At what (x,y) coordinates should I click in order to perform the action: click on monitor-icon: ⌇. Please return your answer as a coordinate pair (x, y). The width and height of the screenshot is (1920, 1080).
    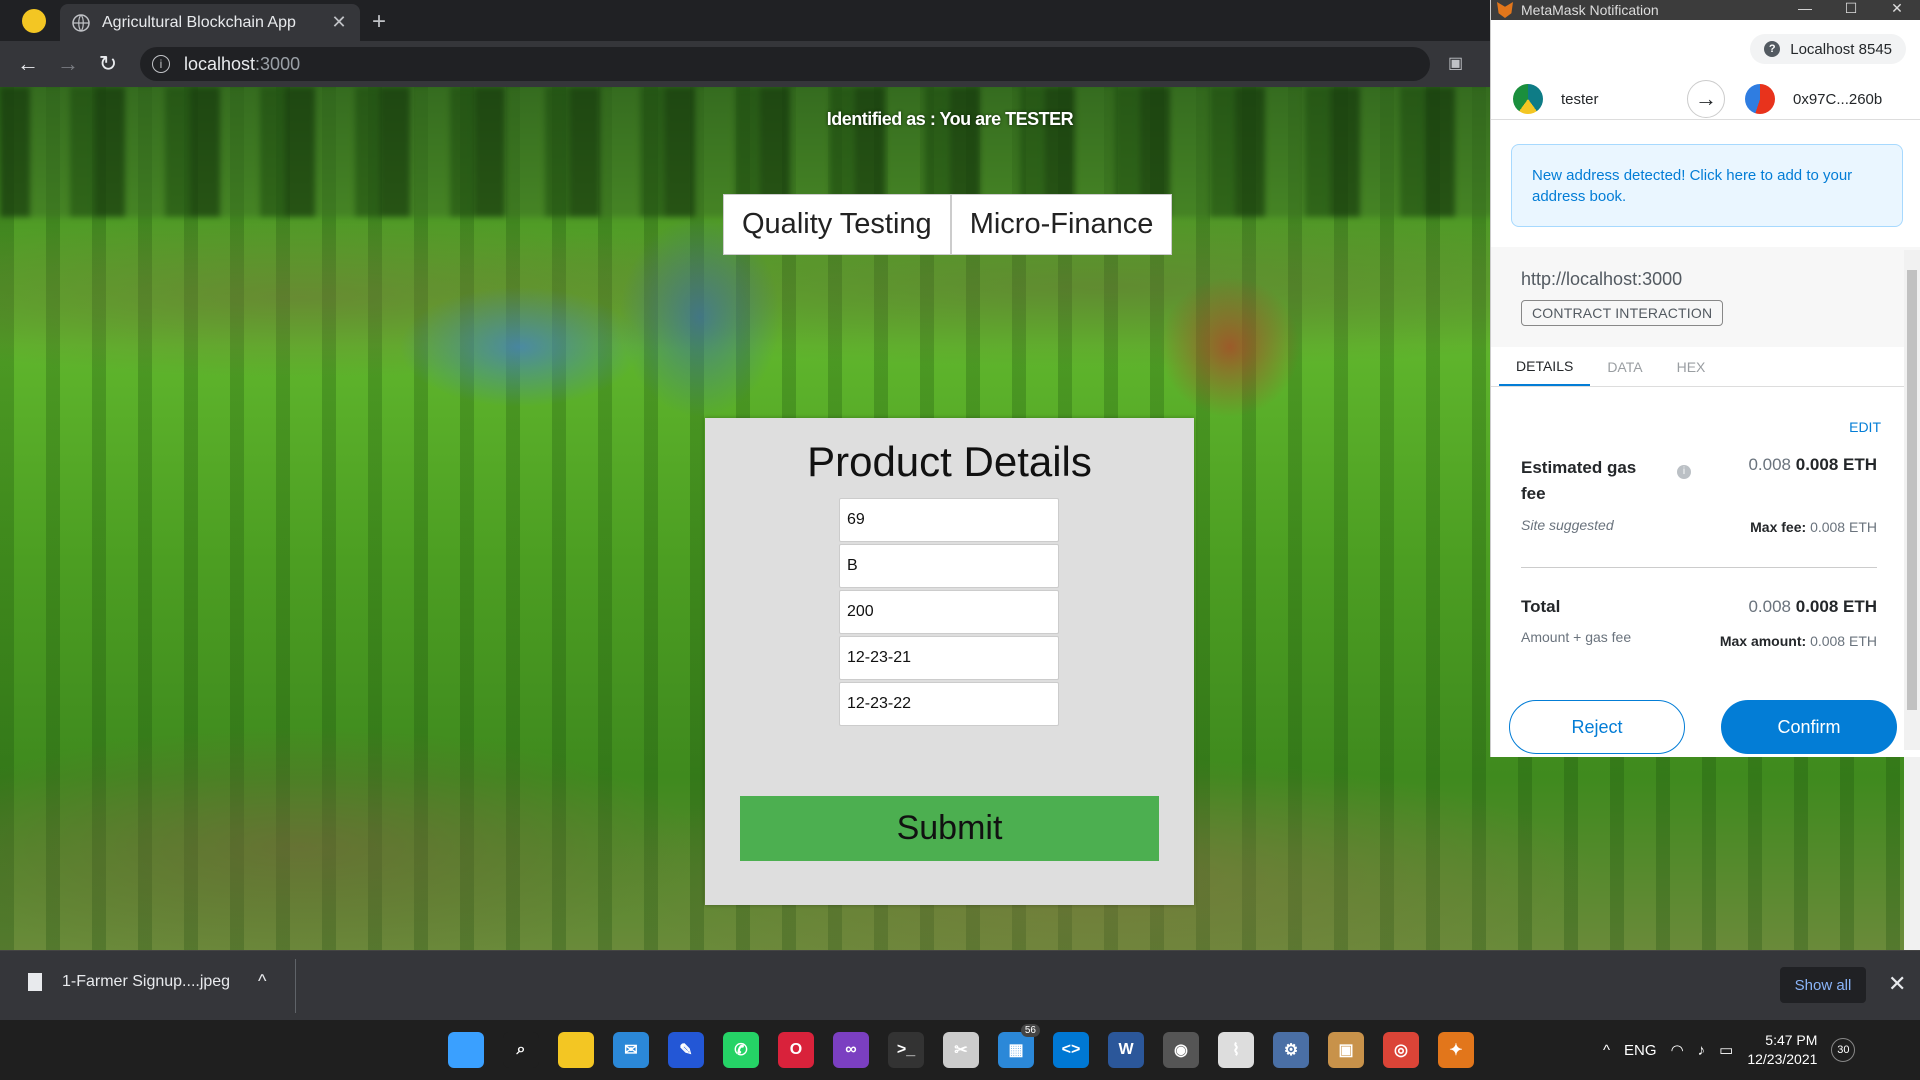
    Looking at the image, I should click on (1236, 1050).